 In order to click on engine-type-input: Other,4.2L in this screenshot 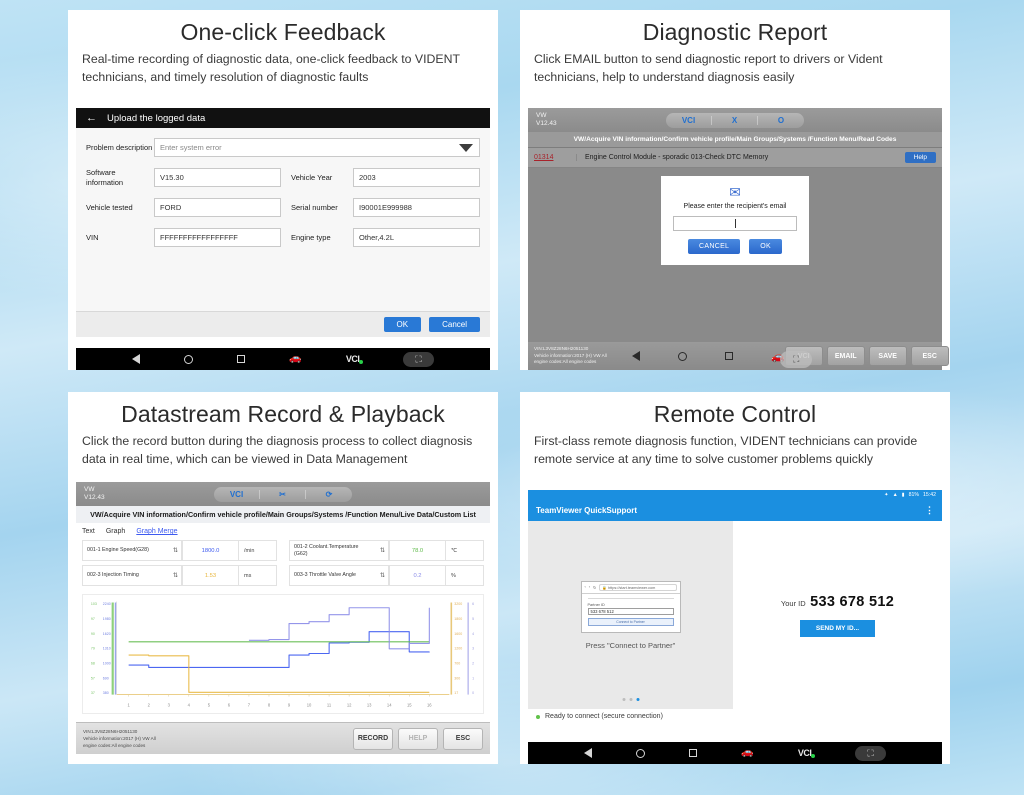, I will do `click(416, 237)`.